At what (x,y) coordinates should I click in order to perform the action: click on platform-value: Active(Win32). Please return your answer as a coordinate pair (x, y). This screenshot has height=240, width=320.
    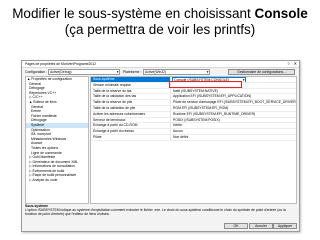
    Looking at the image, I should click on (156, 72).